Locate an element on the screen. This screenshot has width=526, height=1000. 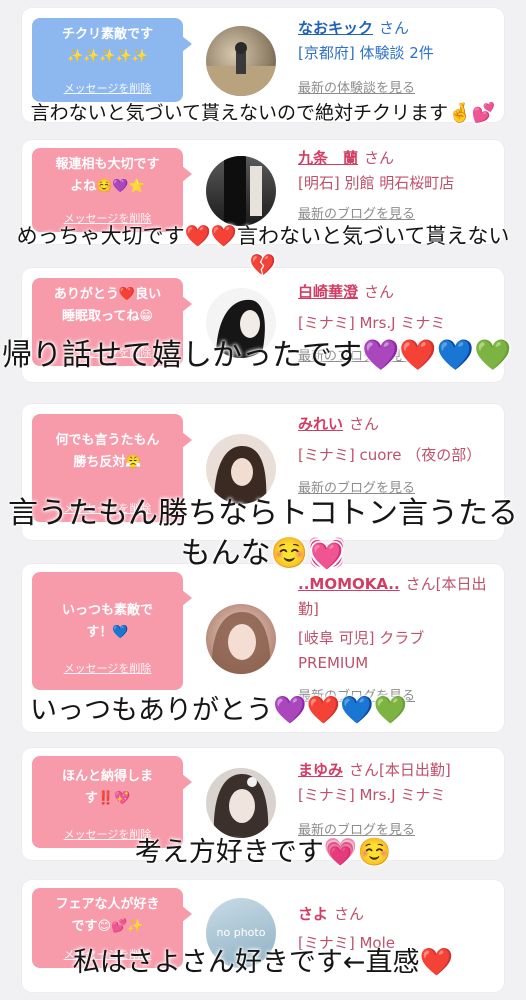
honorific: さん[本日出勤] is located at coordinates (400, 770).